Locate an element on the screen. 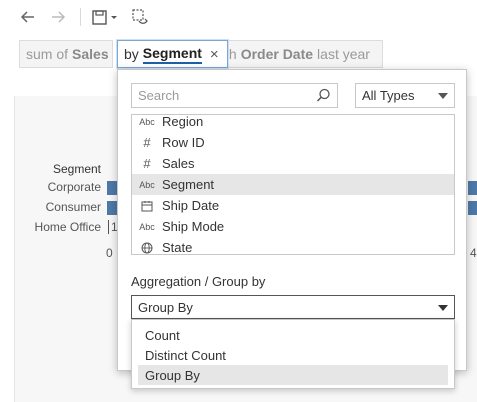 The image size is (477, 402). type-filter-select: All Types is located at coordinates (405, 95).